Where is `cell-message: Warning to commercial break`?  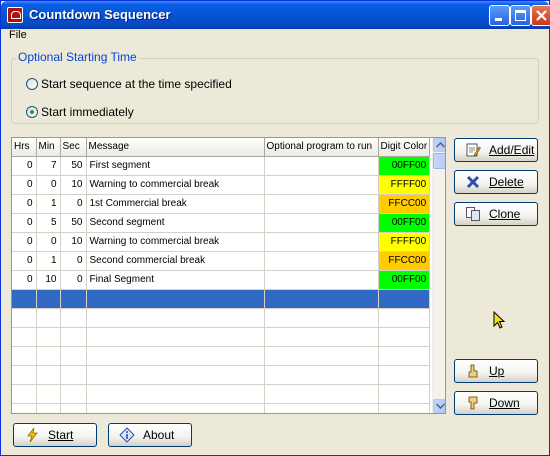
cell-message: Warning to commercial break is located at coordinates (175, 185).